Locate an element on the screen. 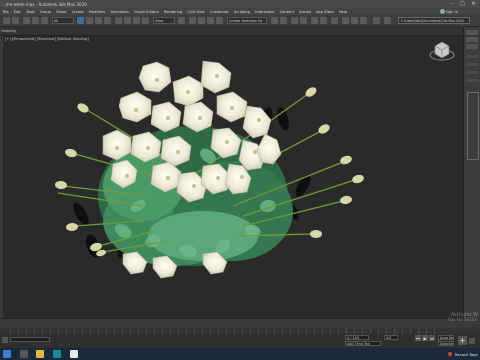 Image resolution: width=480 pixels, height=360 pixels. unlink-icon is located at coordinates (35, 20).